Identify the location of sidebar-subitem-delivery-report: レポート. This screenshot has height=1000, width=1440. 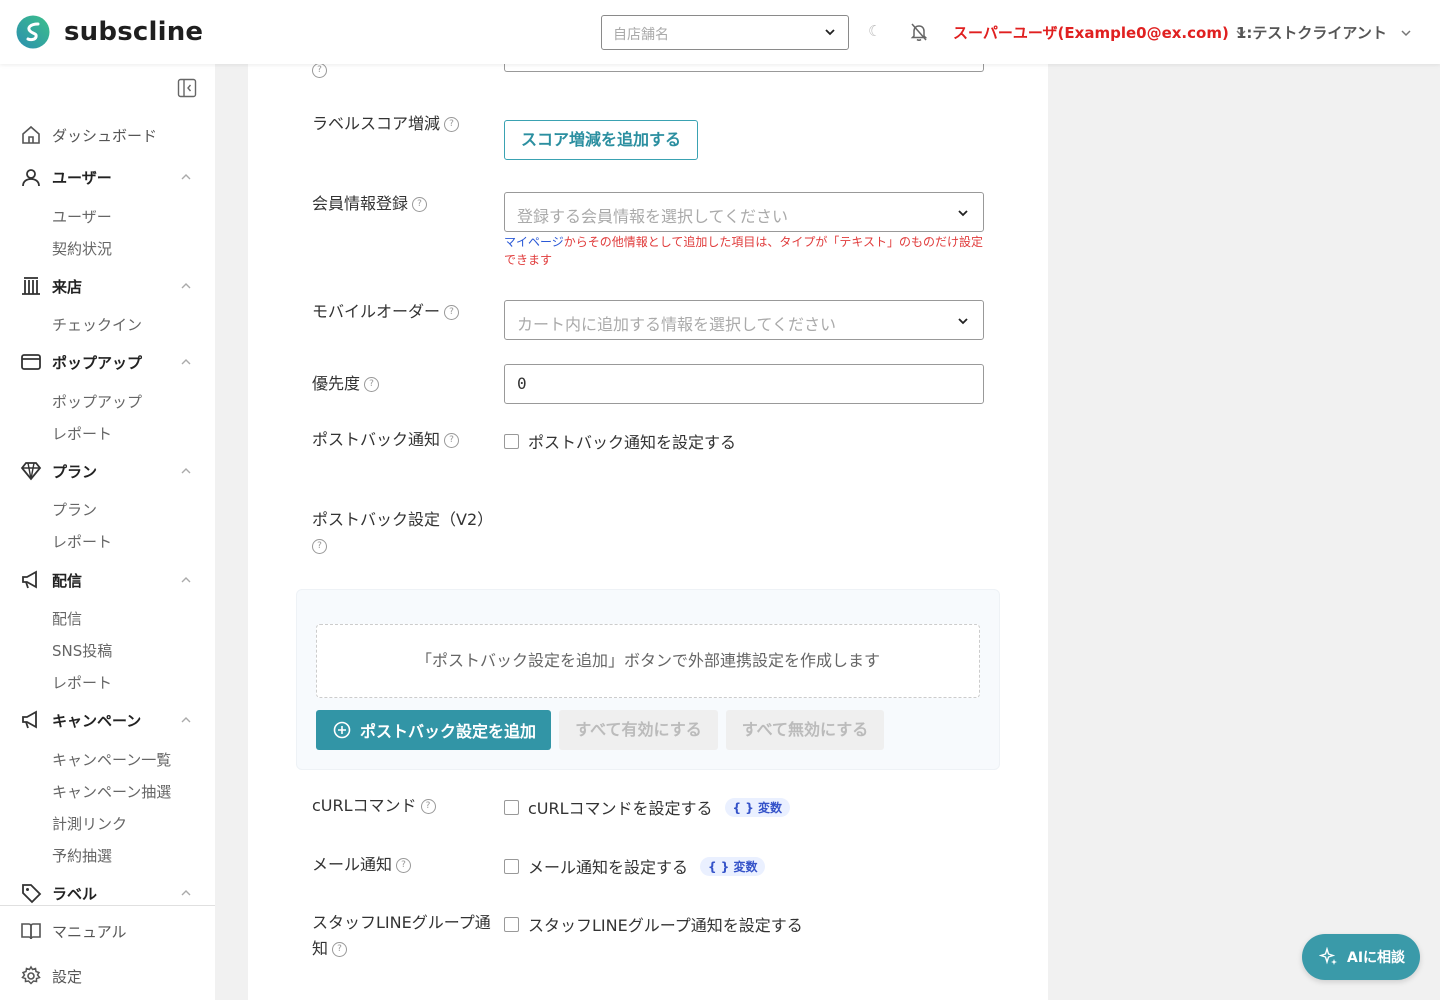
(82, 682).